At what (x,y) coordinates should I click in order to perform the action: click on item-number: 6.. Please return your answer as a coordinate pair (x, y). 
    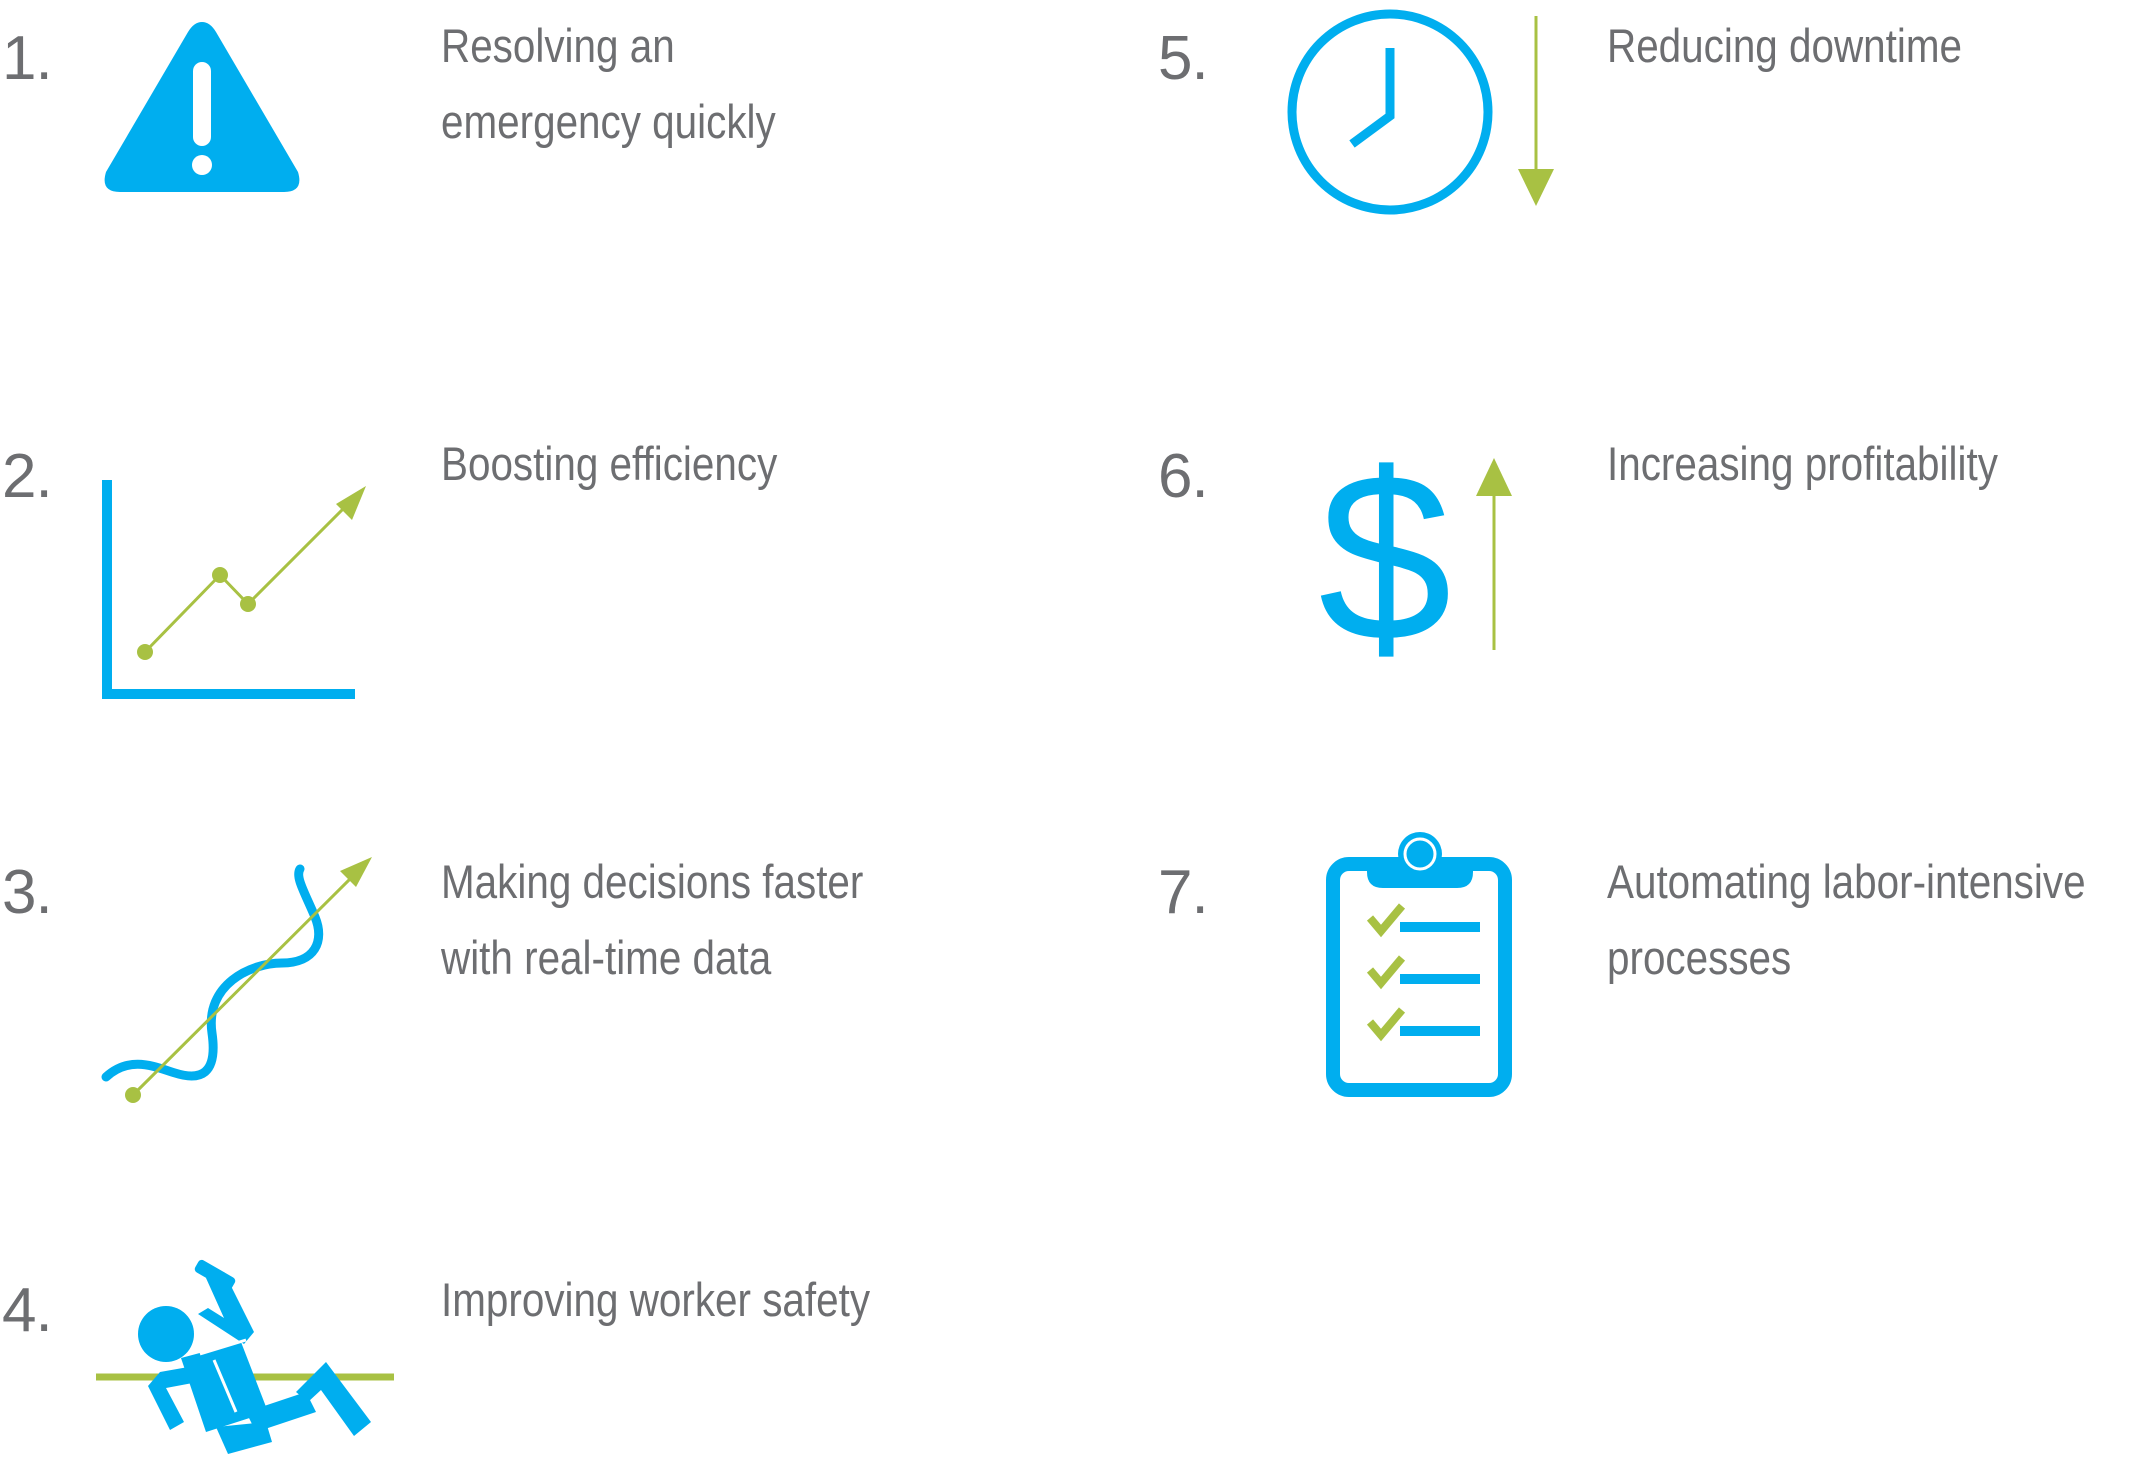
    Looking at the image, I should click on (1183, 476).